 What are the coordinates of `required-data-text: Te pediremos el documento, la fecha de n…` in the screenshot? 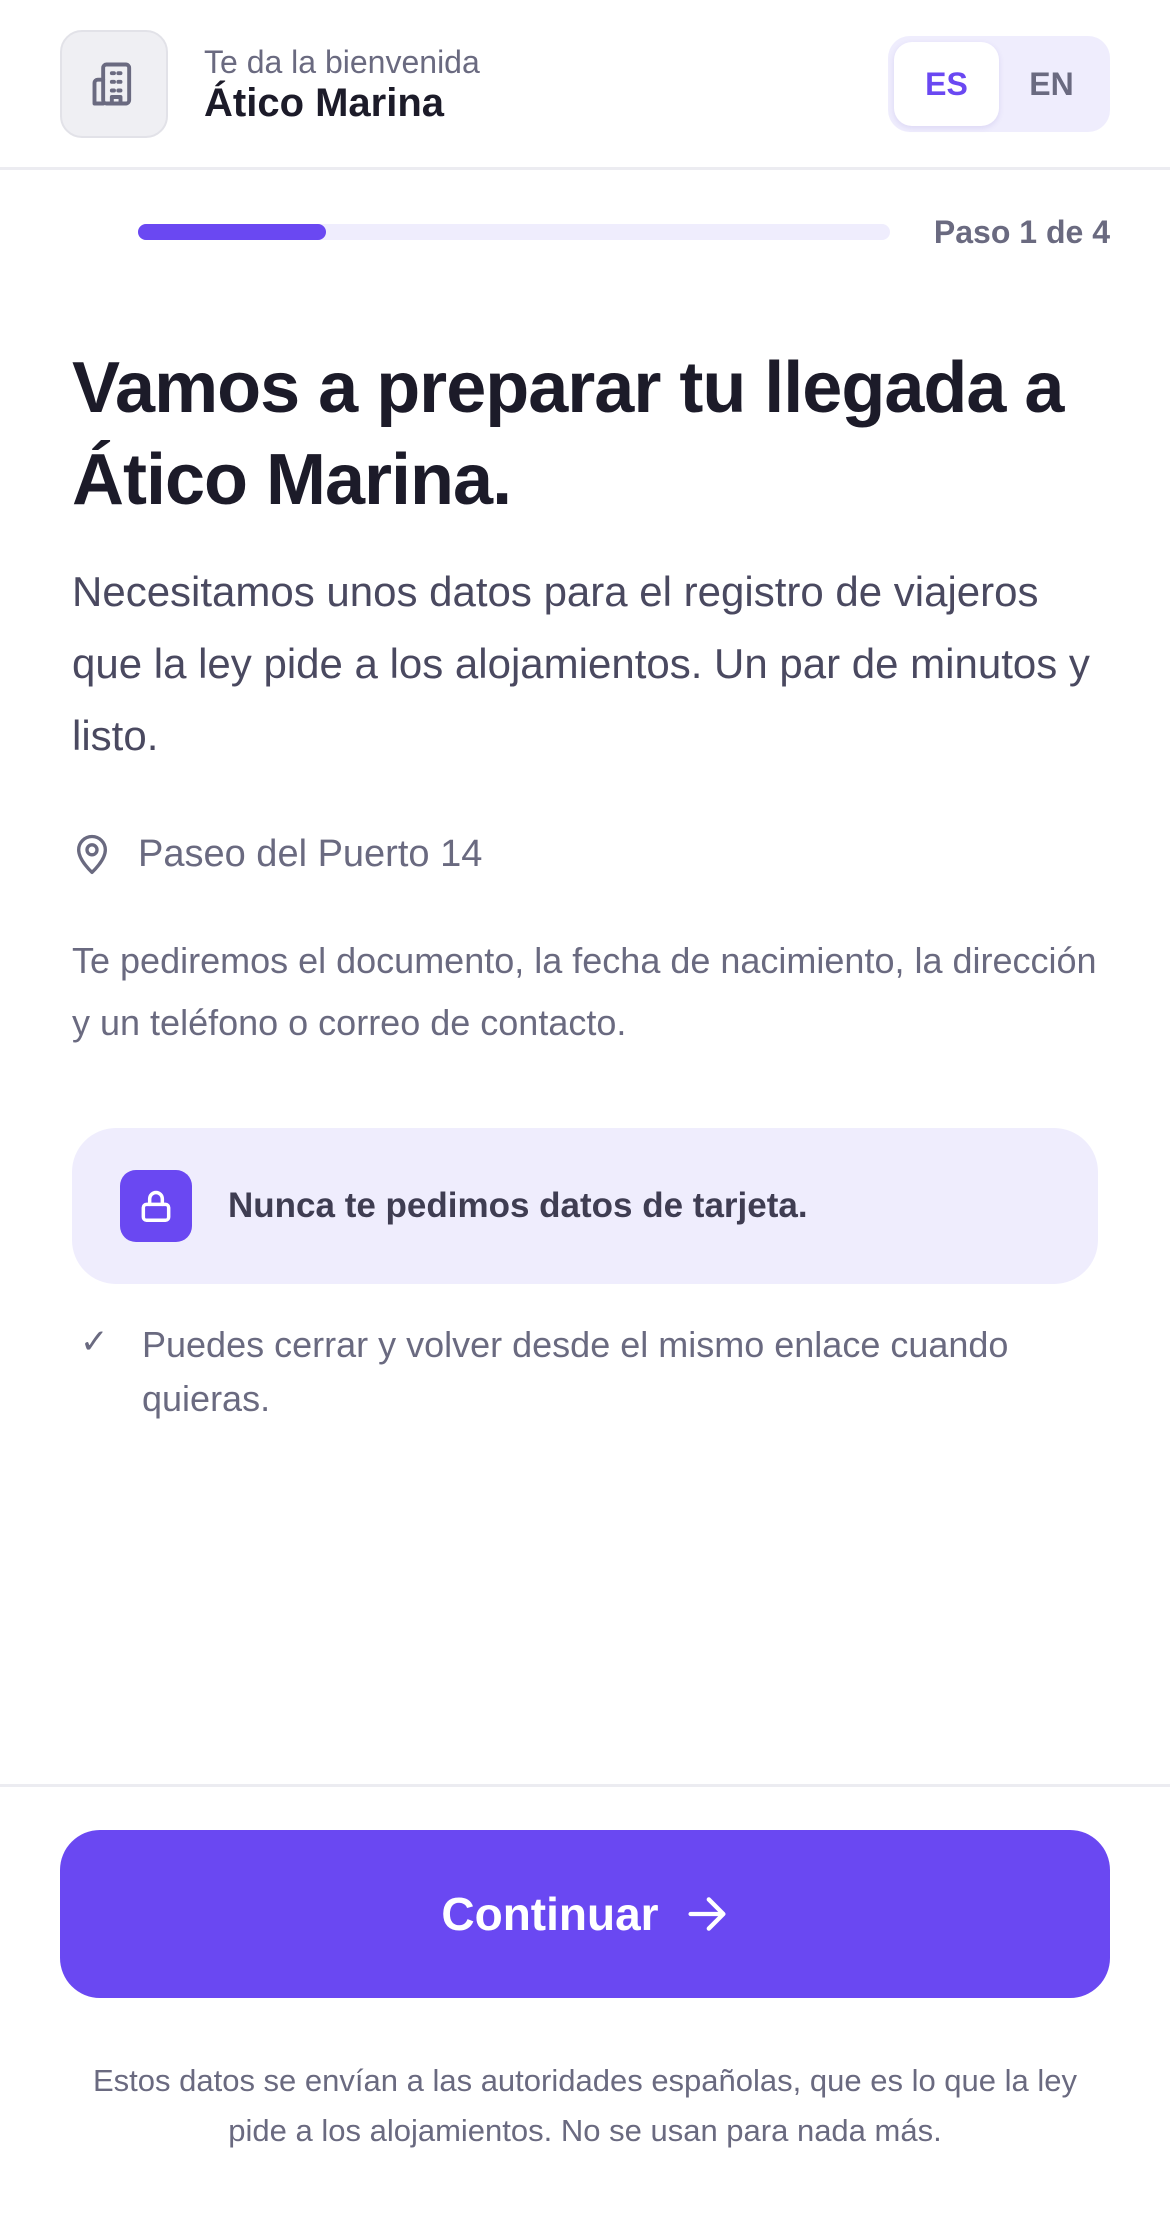 It's located at (584, 991).